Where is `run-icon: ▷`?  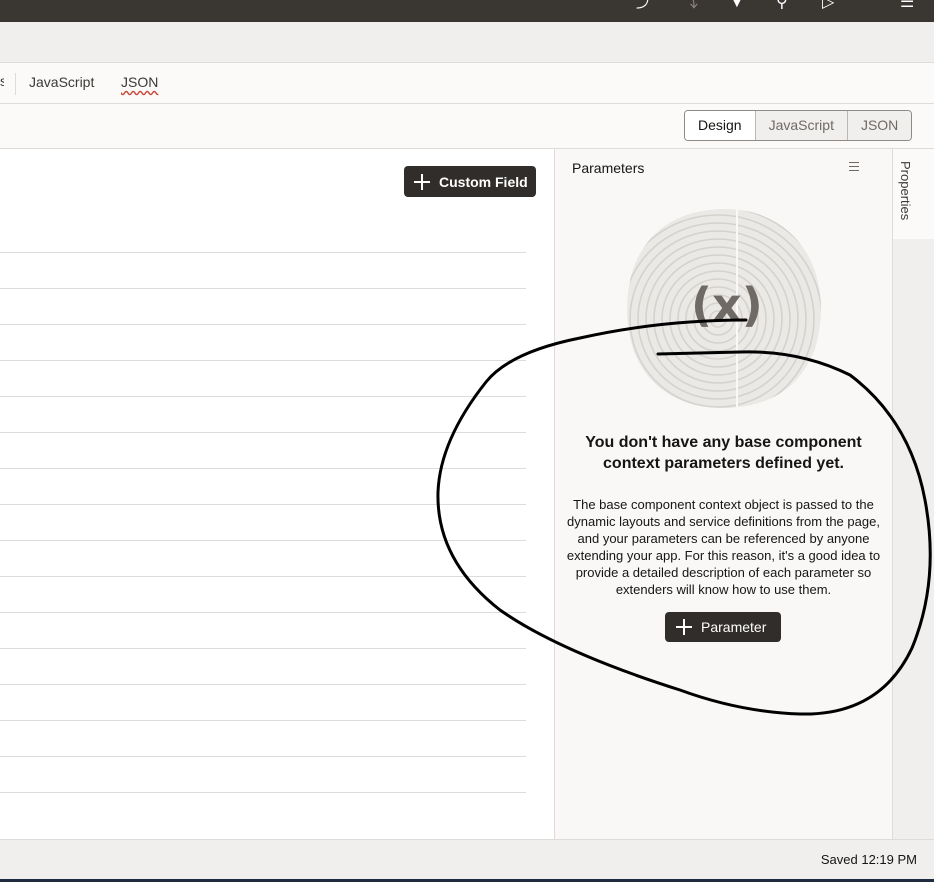 run-icon: ▷ is located at coordinates (828, 5).